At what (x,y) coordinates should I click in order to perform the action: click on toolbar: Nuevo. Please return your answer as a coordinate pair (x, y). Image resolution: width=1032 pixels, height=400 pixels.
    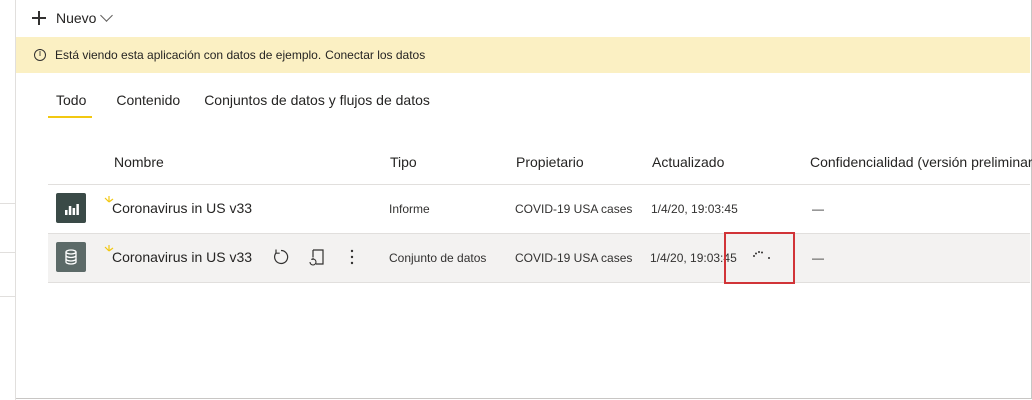
    Looking at the image, I should click on (523, 18).